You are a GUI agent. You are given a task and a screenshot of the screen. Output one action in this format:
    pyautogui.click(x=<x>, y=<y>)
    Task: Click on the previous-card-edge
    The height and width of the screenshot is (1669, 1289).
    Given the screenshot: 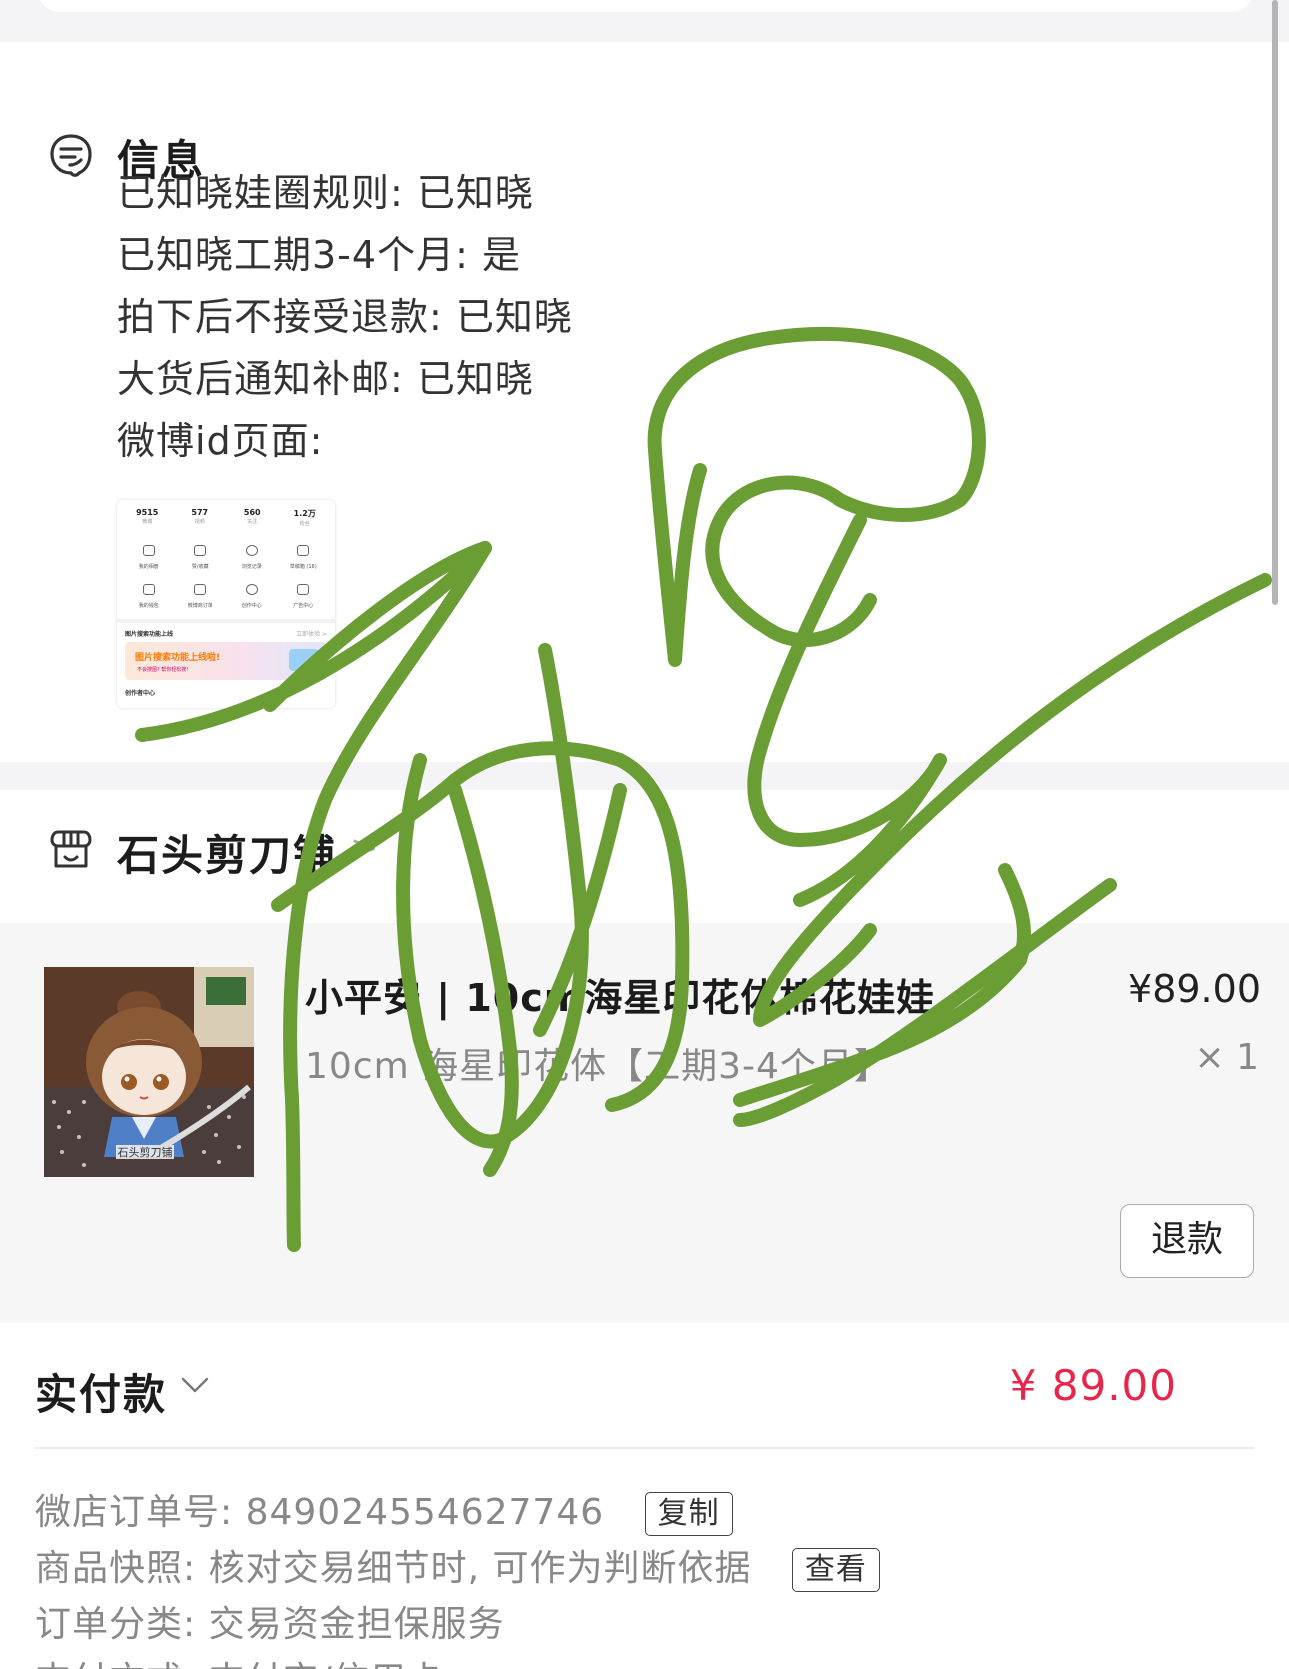 What is the action you would take?
    pyautogui.click(x=645, y=6)
    